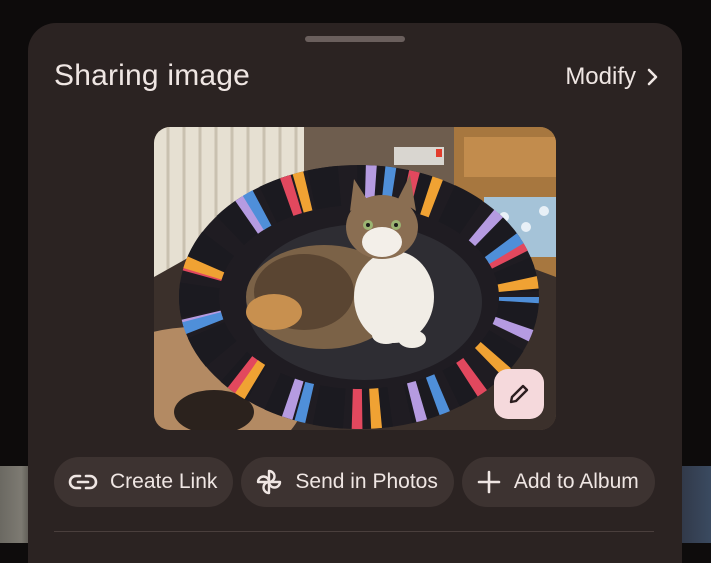 Image resolution: width=711 pixels, height=563 pixels. What do you see at coordinates (366, 481) in the screenshot?
I see `send-in-photos-label: Send in Photos` at bounding box center [366, 481].